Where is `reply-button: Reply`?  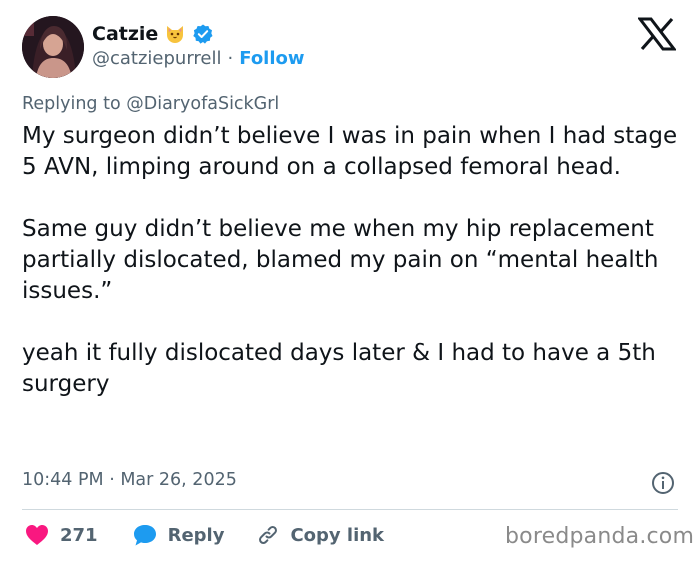
reply-button: Reply is located at coordinates (178, 535).